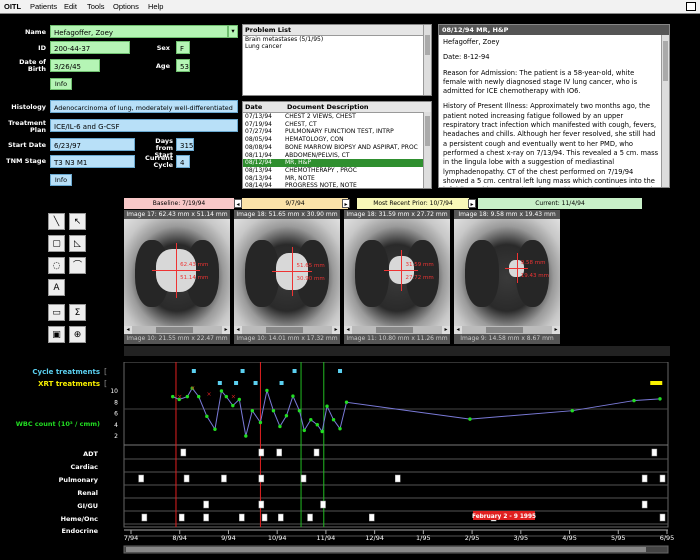  What do you see at coordinates (61, 84) in the screenshot?
I see `patient-info-button: Info` at bounding box center [61, 84].